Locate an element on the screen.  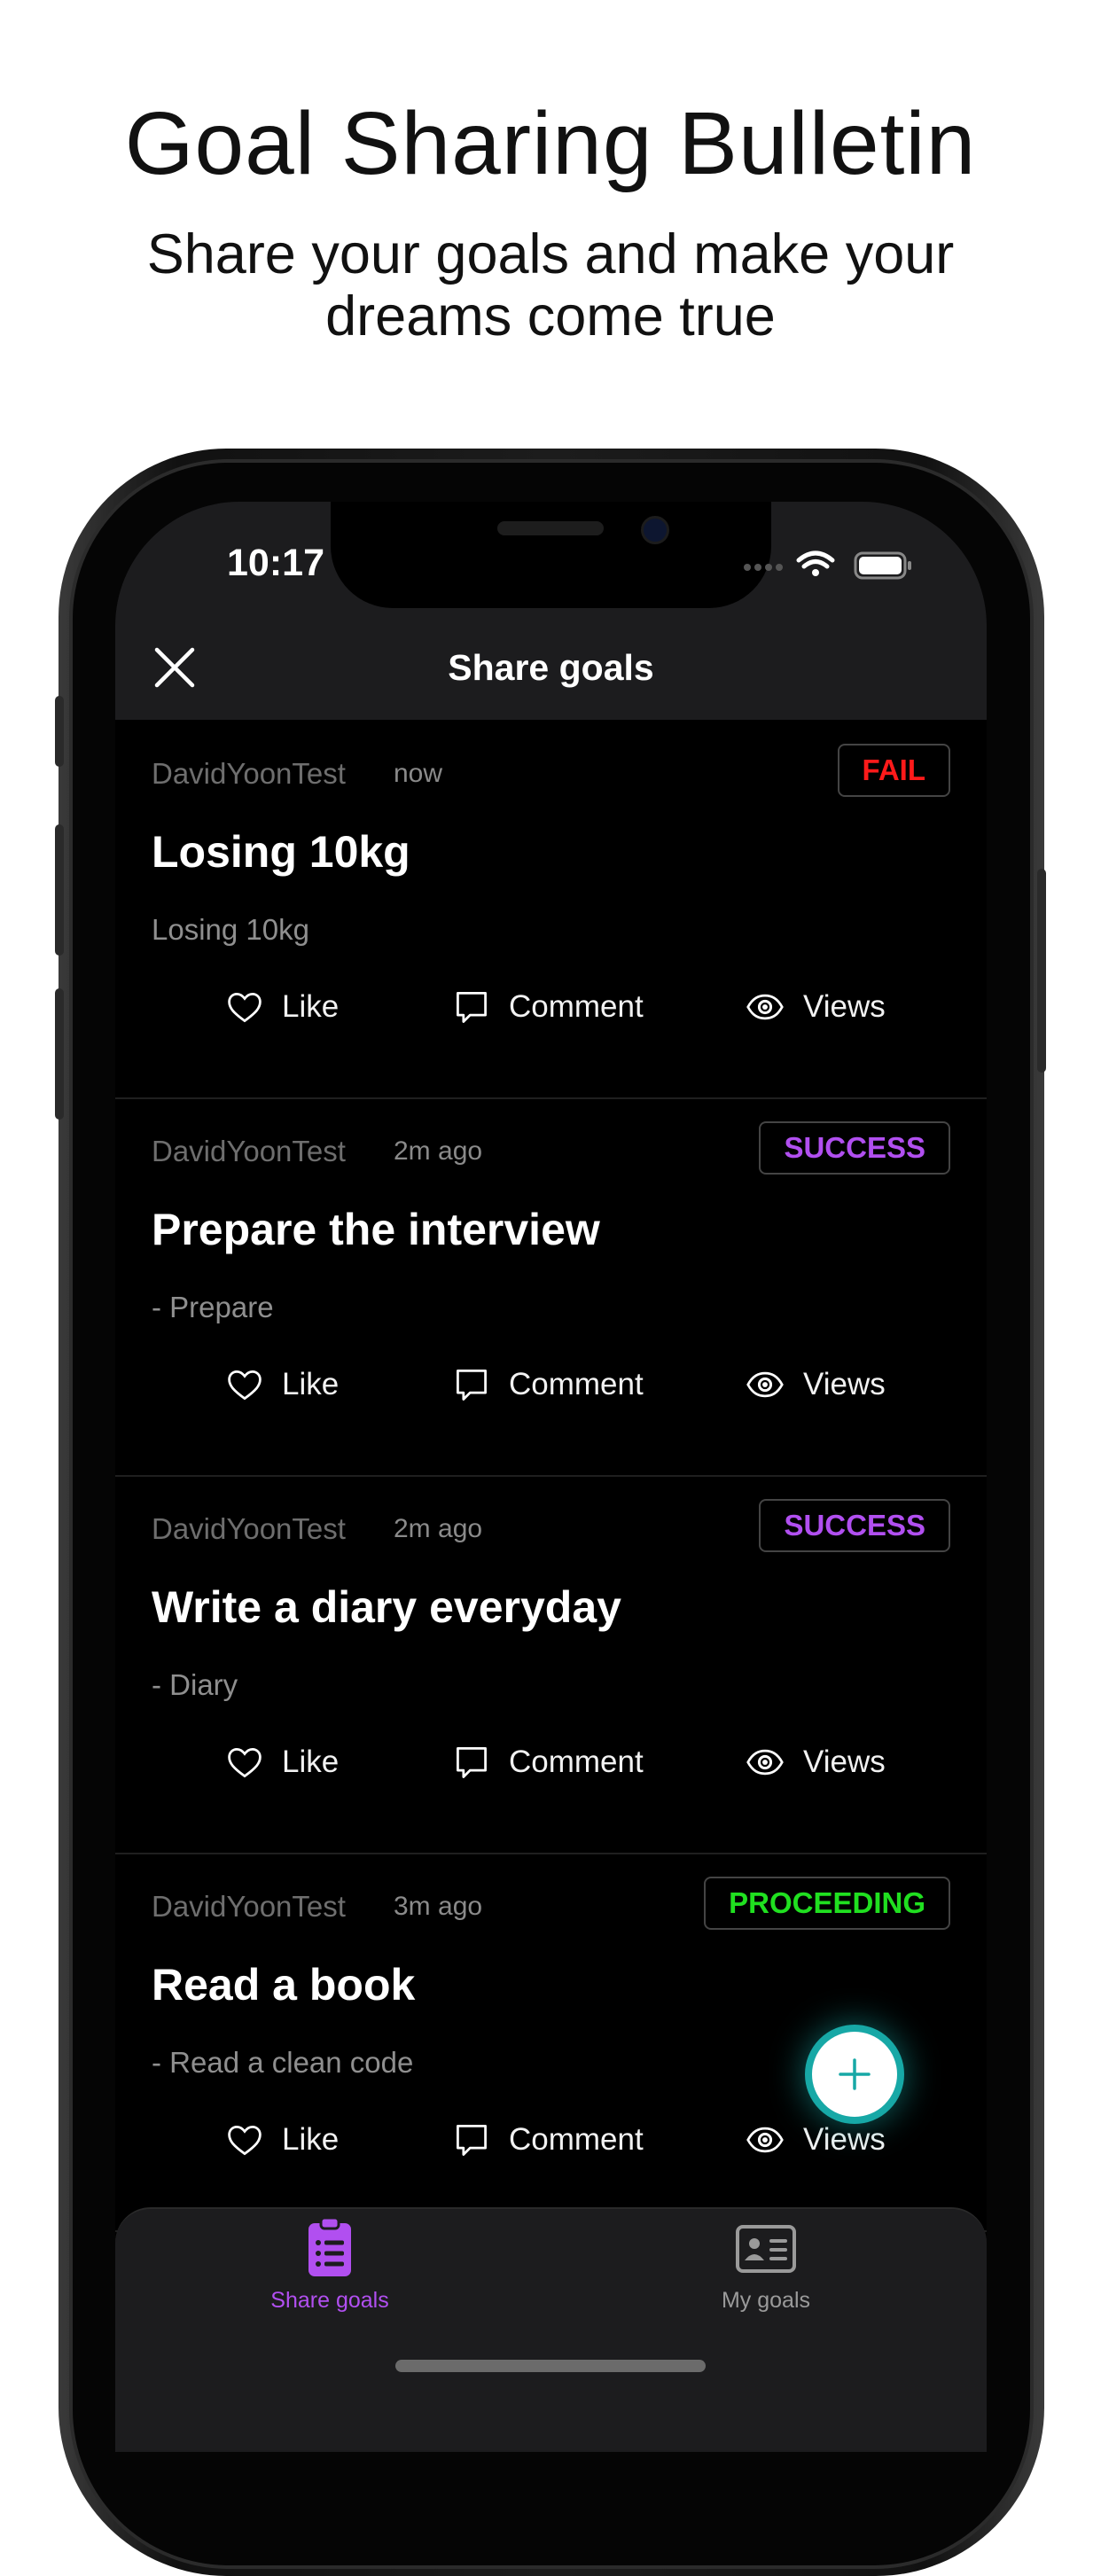
wifi-icon is located at coordinates (815, 559).